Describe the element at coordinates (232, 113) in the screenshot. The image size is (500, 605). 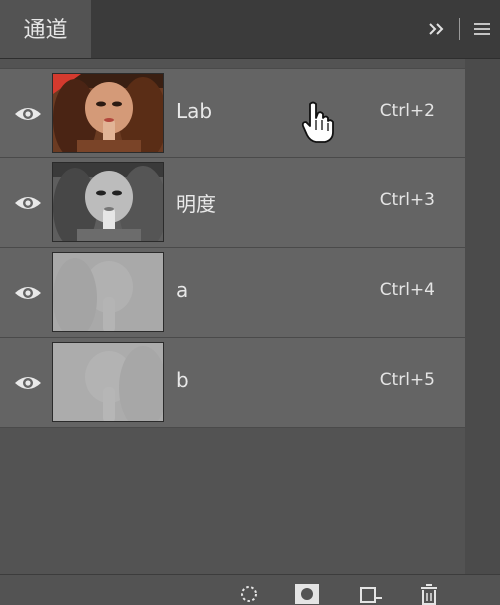
I see `channel-row-lab: Lab Ctrl+2` at that location.